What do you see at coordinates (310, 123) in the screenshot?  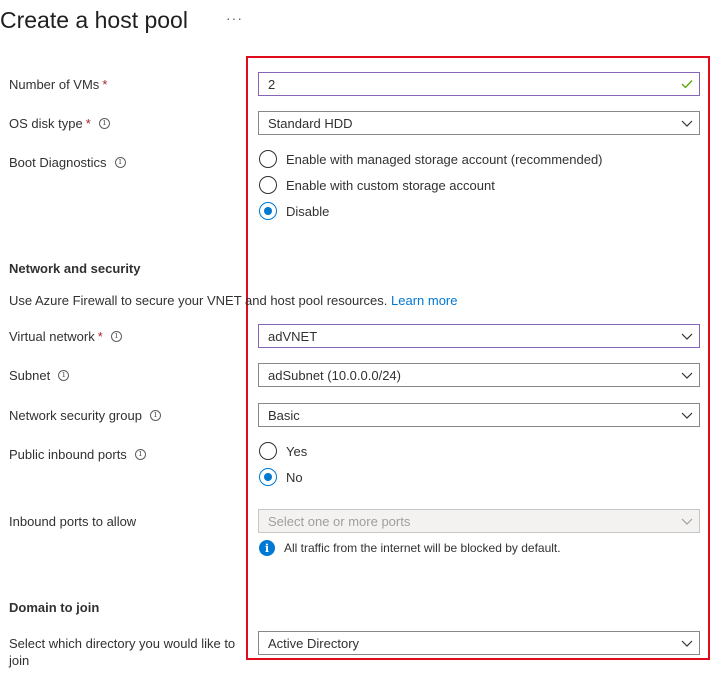 I see `os-disk-value: Standard HDD` at bounding box center [310, 123].